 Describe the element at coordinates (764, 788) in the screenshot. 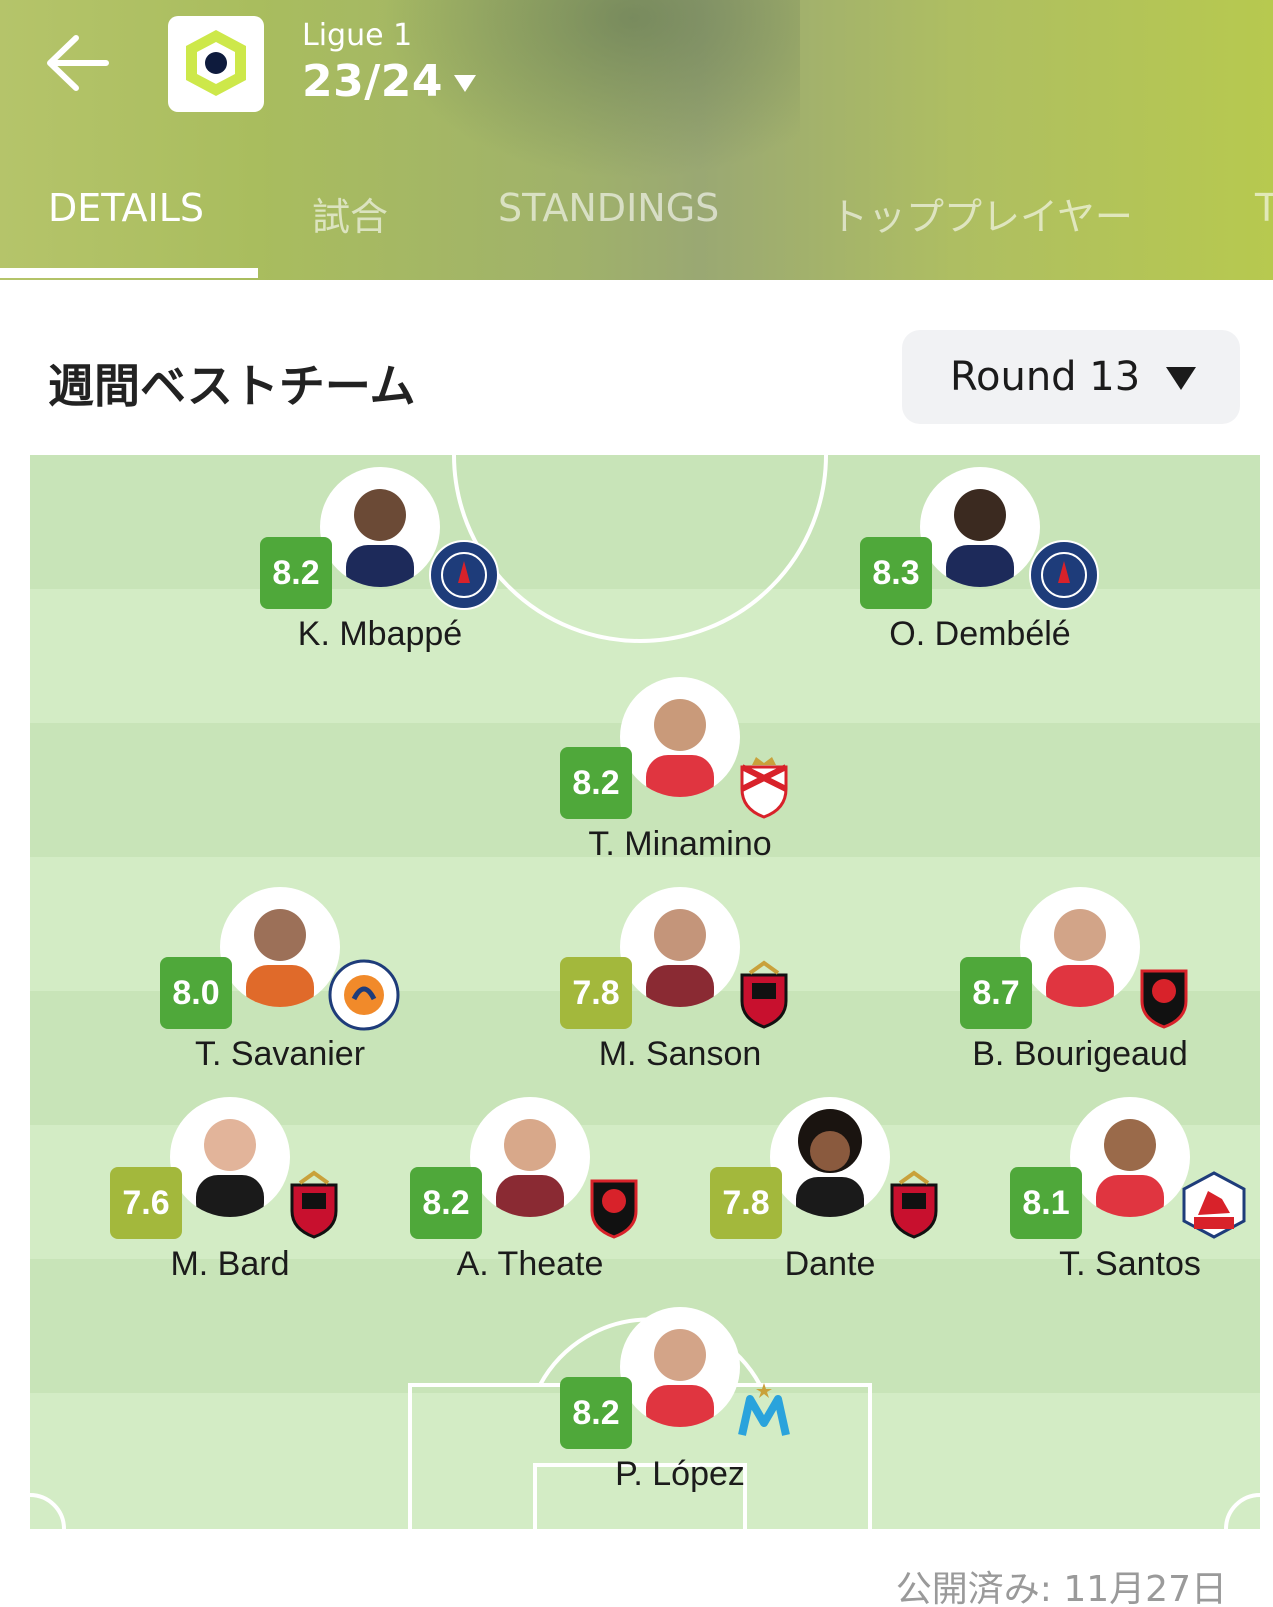

I see `monaco-crest-icon` at that location.